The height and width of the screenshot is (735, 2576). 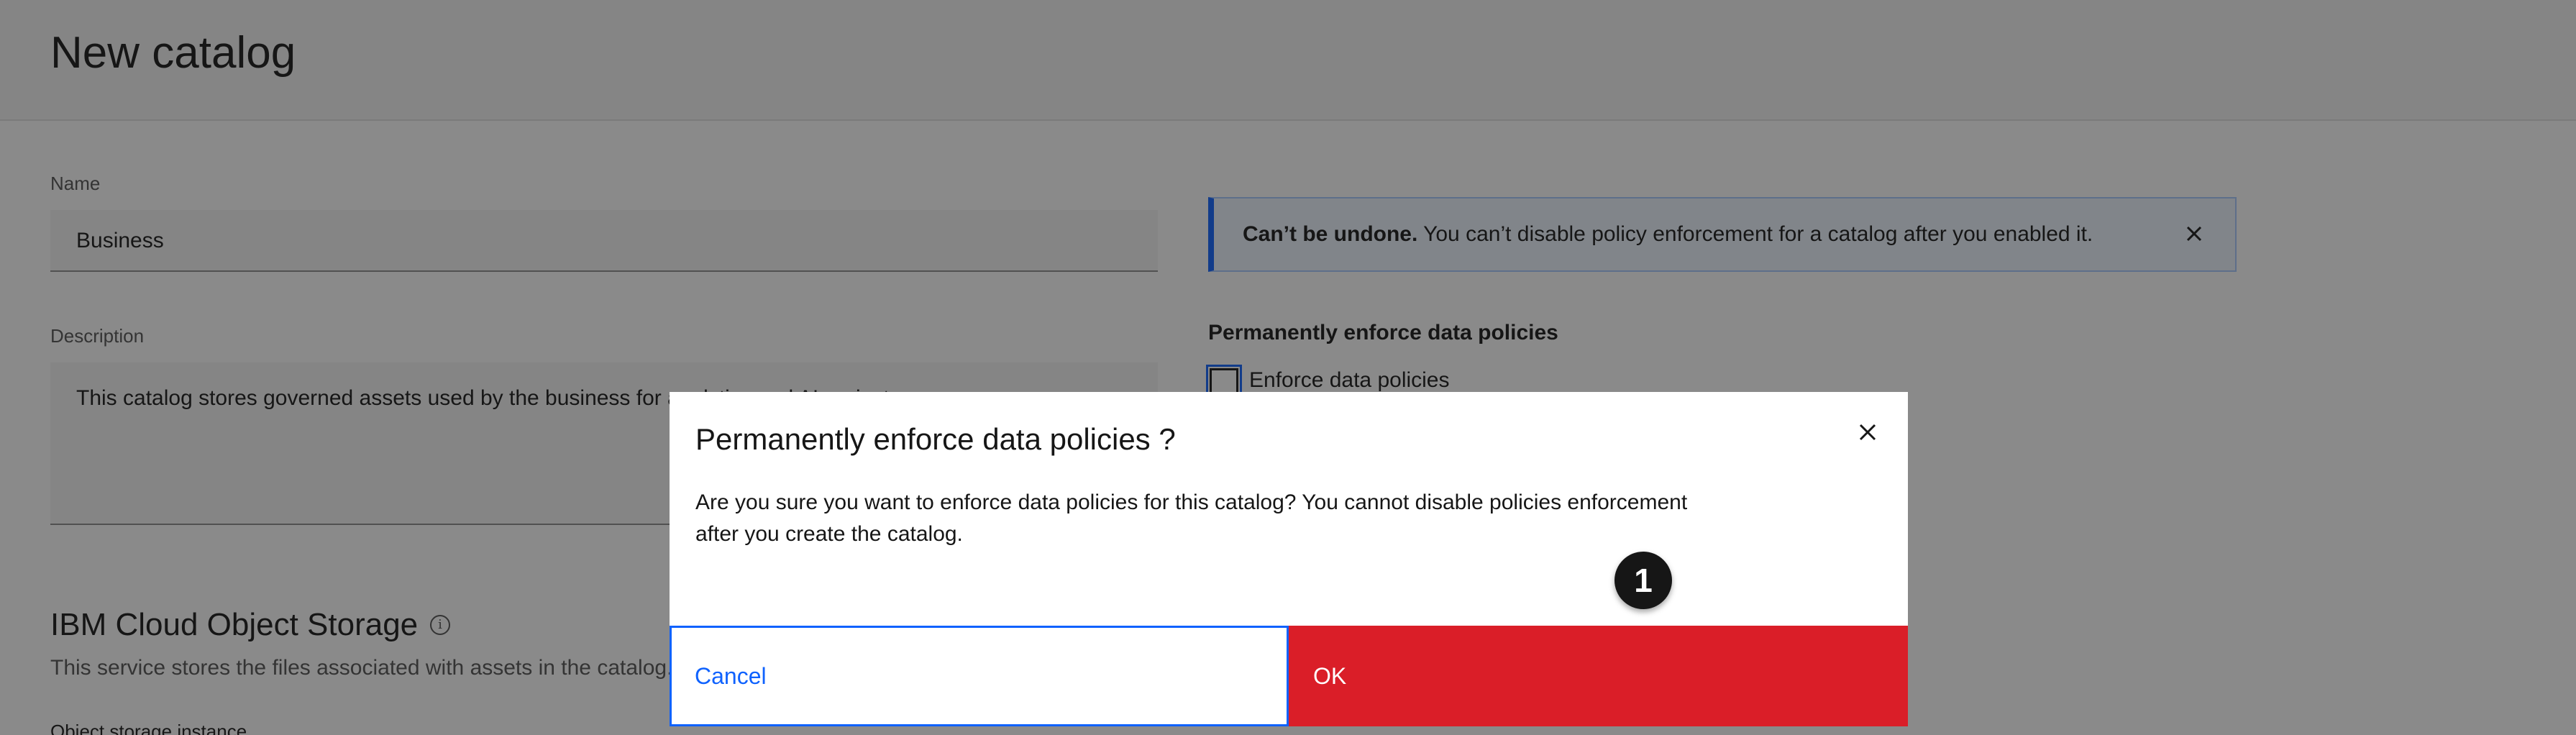 What do you see at coordinates (1598, 676) in the screenshot?
I see `ok-button: OK` at bounding box center [1598, 676].